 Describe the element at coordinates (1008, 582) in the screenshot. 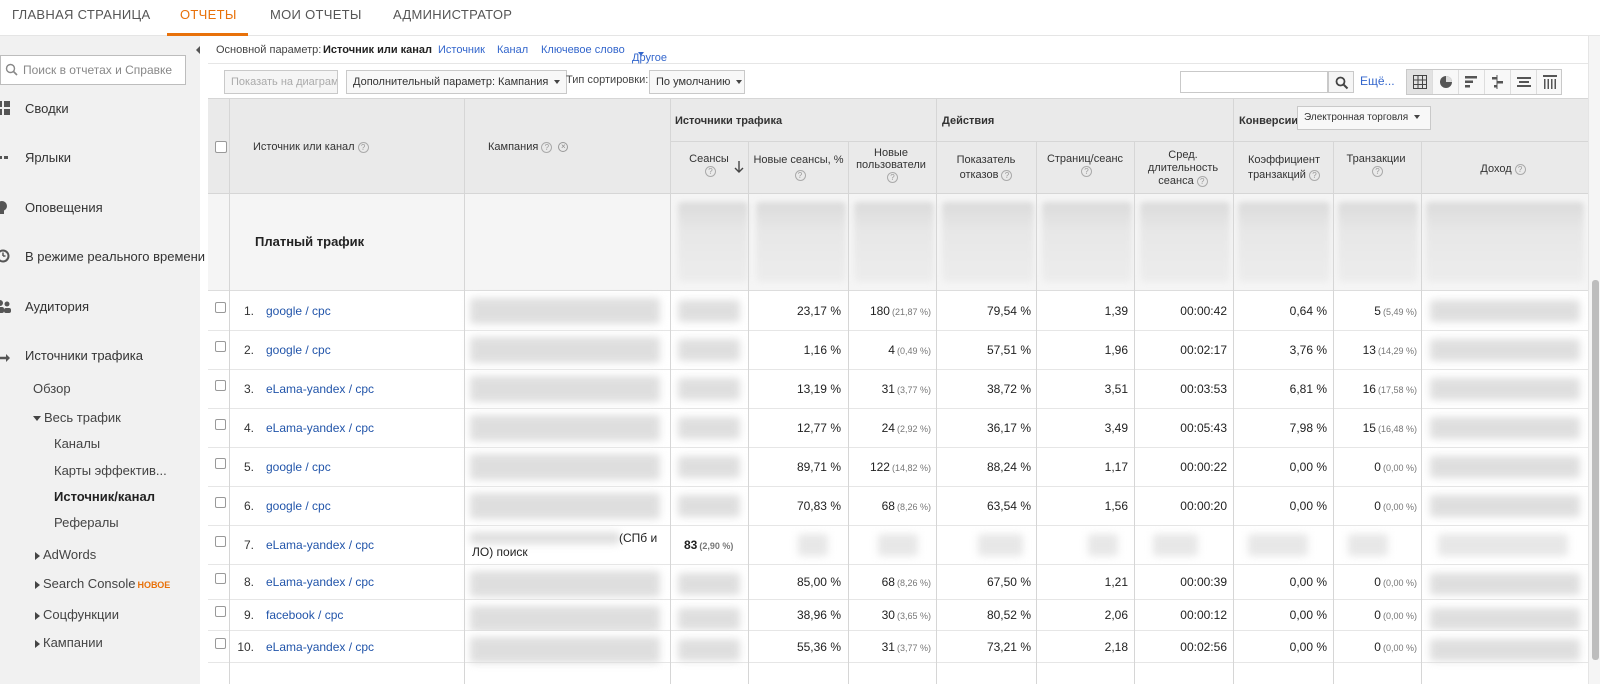

I see `bounce-rate-value: 67,50 %` at that location.